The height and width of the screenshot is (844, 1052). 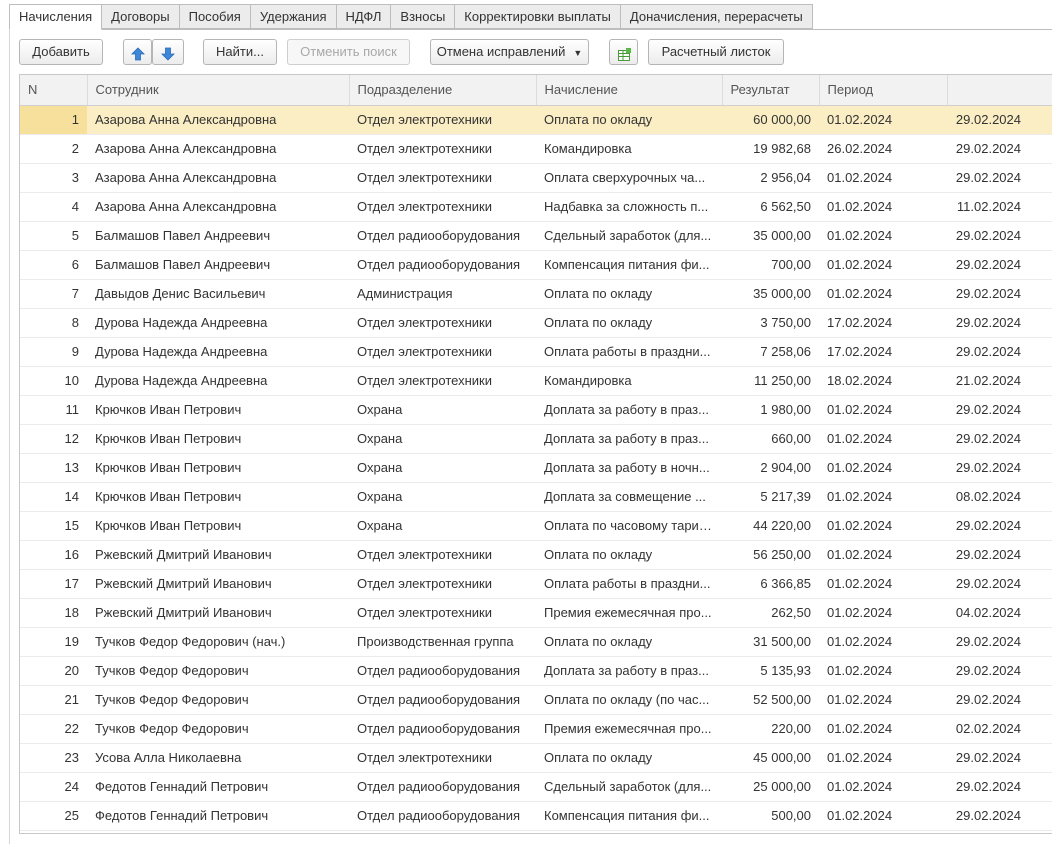 I want to click on column-header-period-end, so click(x=999, y=90).